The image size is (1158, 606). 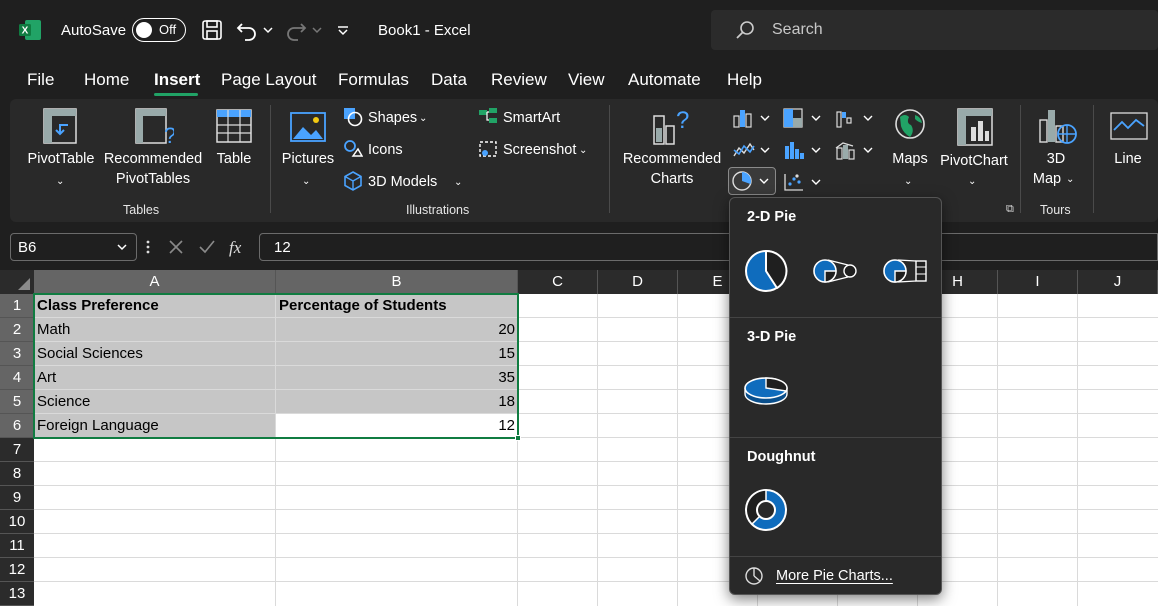 What do you see at coordinates (308, 127) in the screenshot?
I see `pictures-icon` at bounding box center [308, 127].